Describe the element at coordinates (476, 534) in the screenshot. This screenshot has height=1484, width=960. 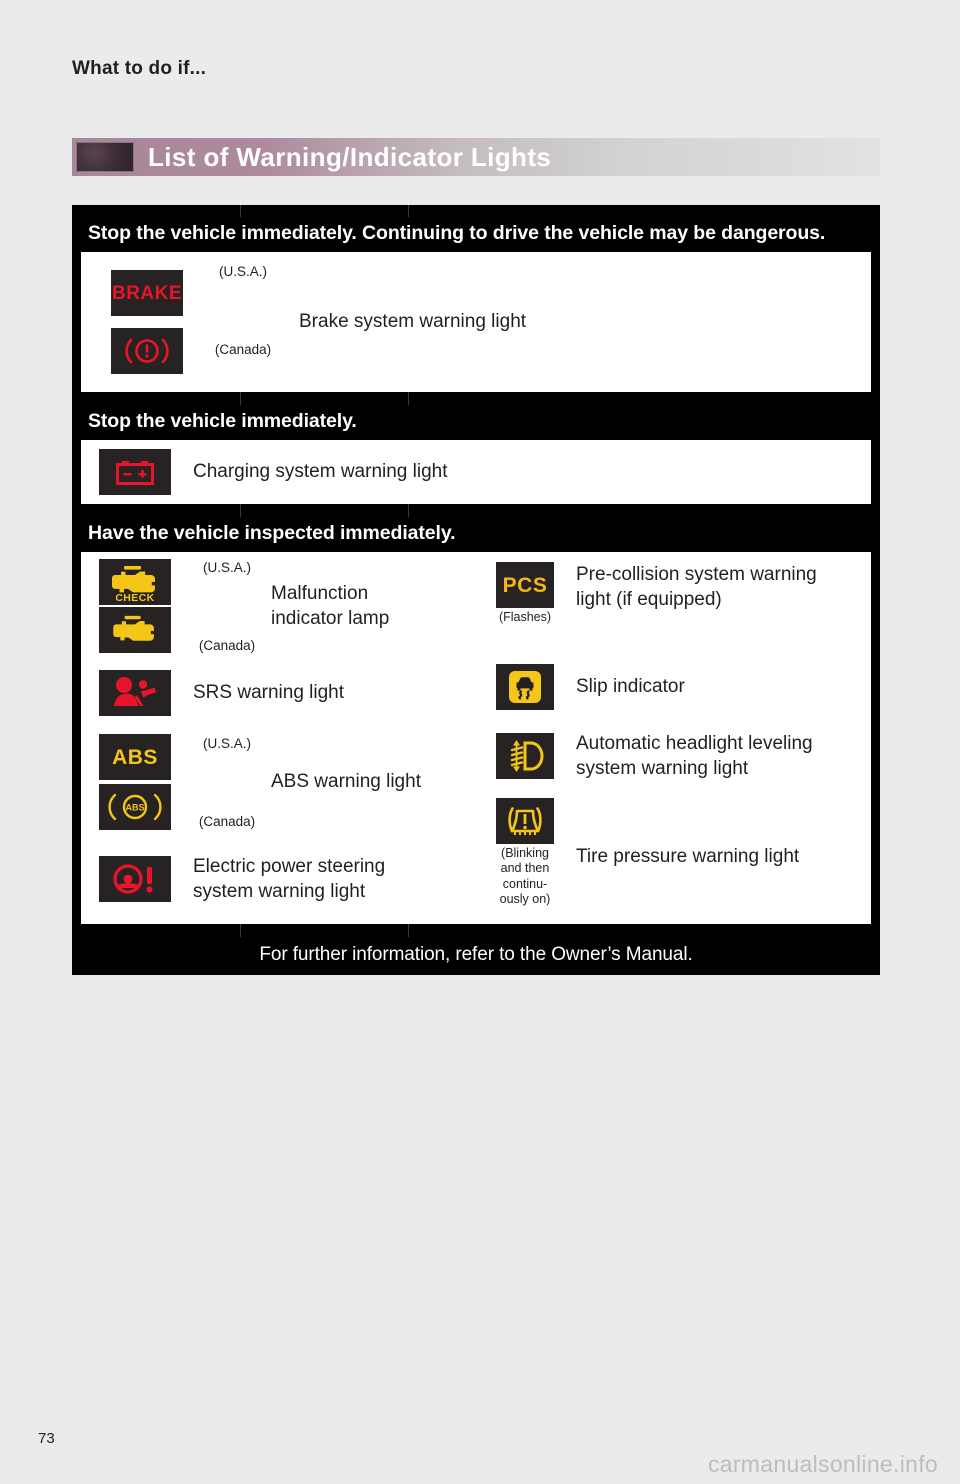
I see `section-heading-inspect: Have the vehicle inspected immediately.` at that location.